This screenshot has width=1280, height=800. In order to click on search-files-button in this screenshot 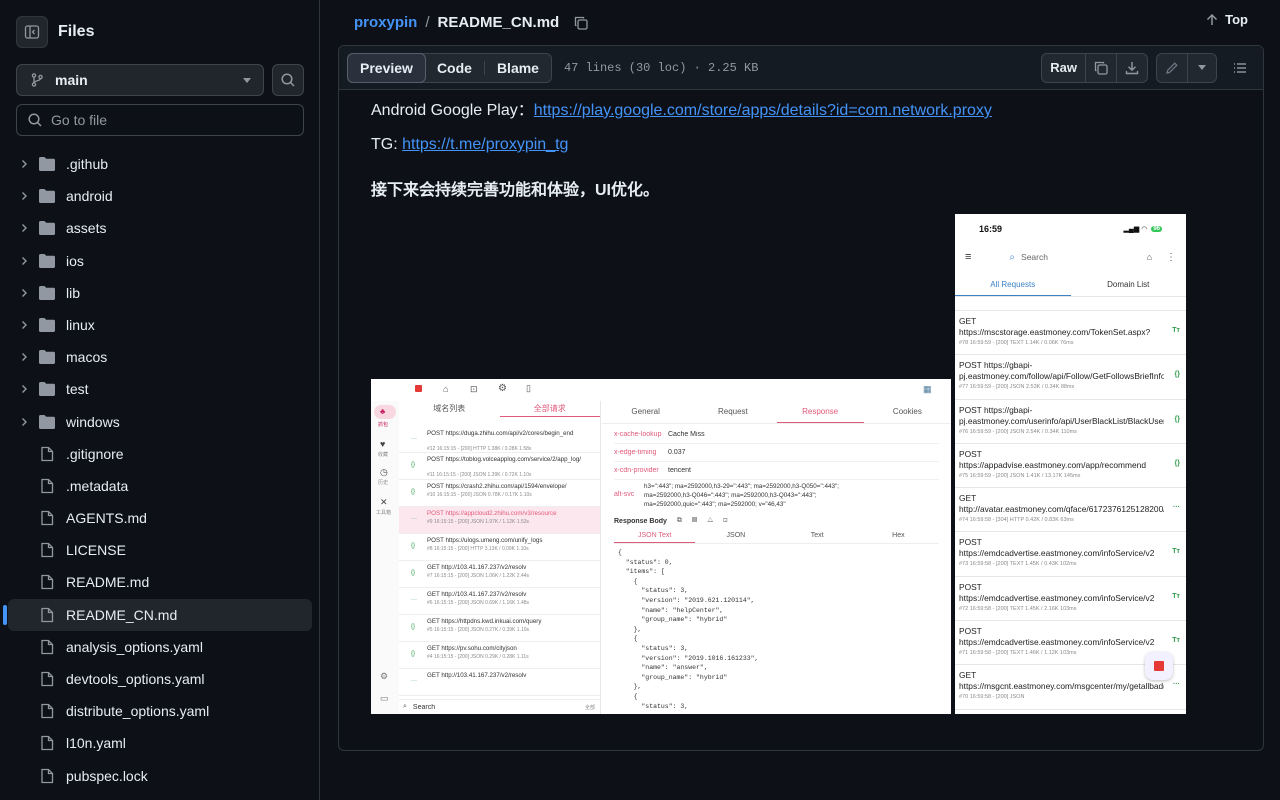, I will do `click(288, 80)`.